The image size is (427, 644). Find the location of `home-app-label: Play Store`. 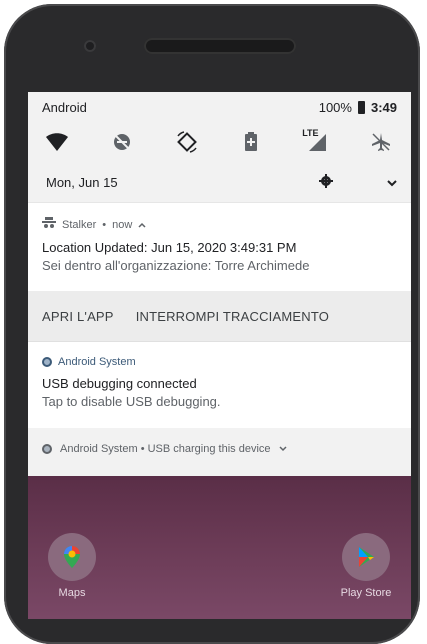

home-app-label: Play Store is located at coordinates (366, 593).